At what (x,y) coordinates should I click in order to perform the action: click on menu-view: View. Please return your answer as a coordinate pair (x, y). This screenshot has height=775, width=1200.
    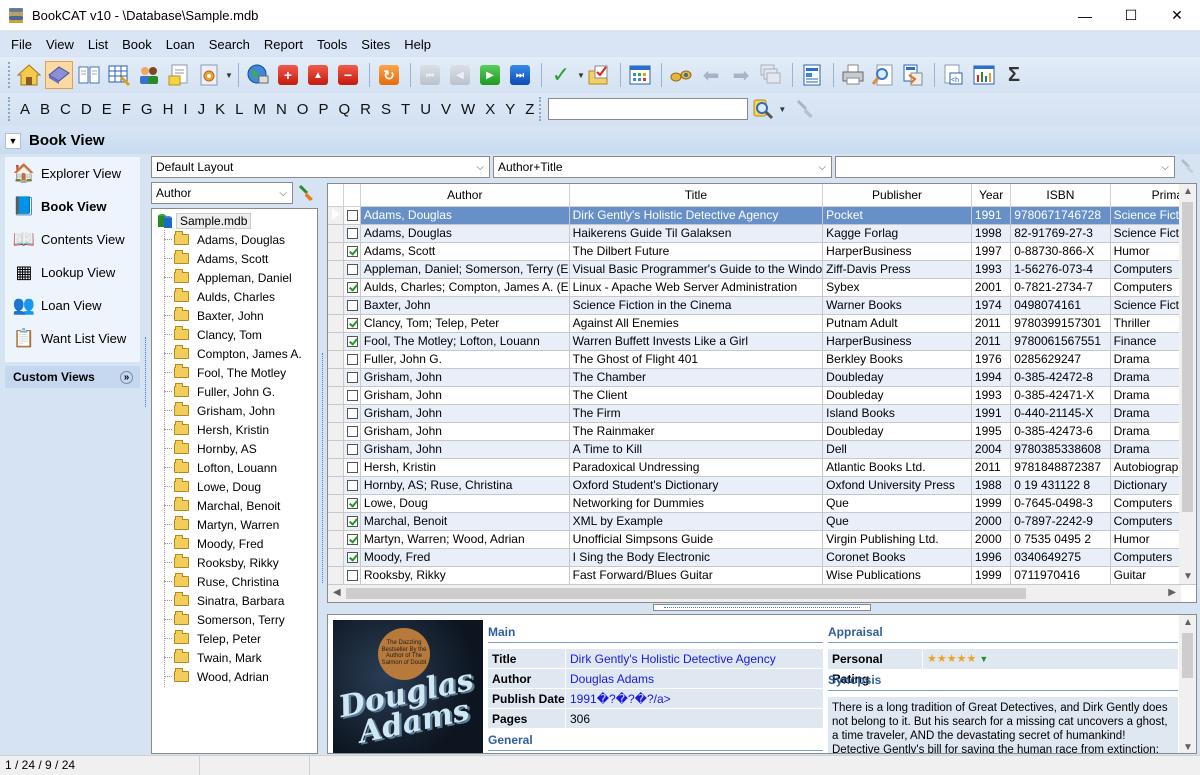
    Looking at the image, I should click on (60, 44).